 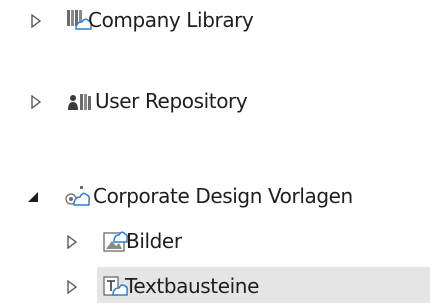 I want to click on template-folder-icon, so click(x=77, y=196).